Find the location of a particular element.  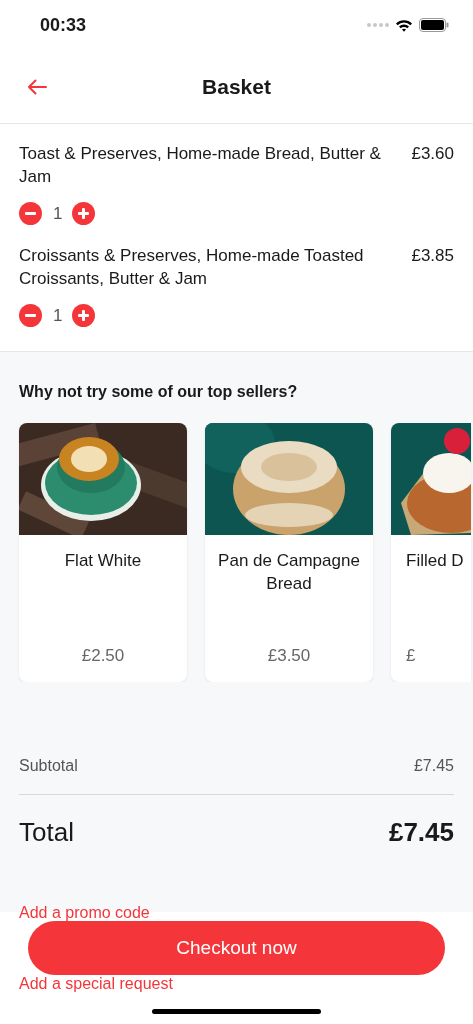

product-card: Pan de Campagne Bread £3.50 is located at coordinates (289, 552).